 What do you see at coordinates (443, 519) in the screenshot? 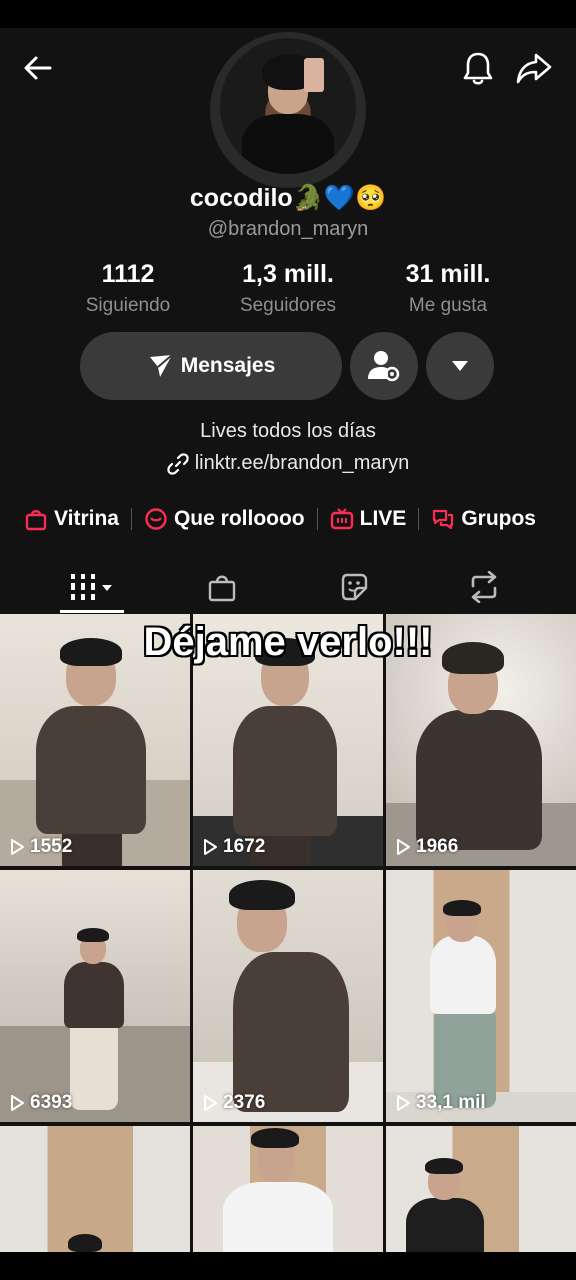
I see `group-chat-icon` at bounding box center [443, 519].